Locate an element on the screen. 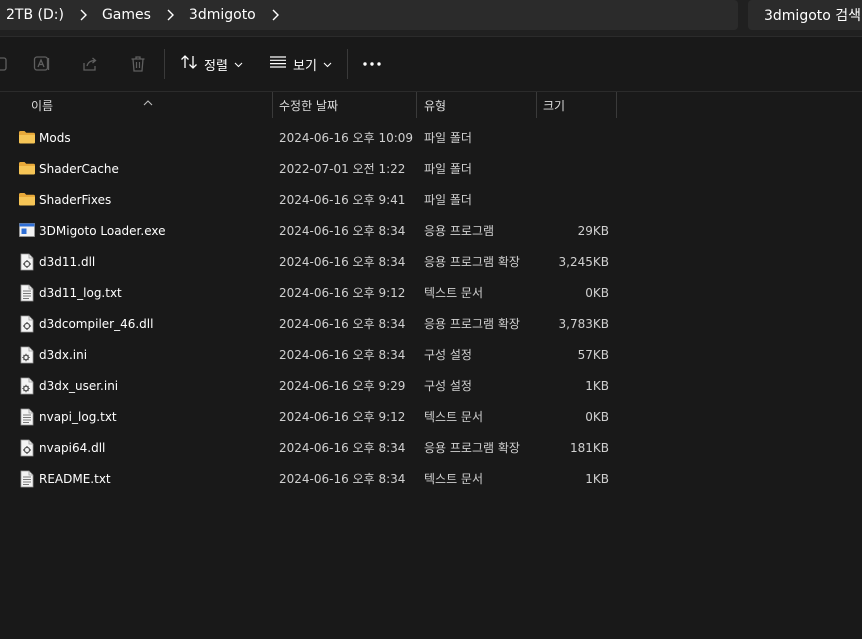  sort-button: 정렬 is located at coordinates (211, 64).